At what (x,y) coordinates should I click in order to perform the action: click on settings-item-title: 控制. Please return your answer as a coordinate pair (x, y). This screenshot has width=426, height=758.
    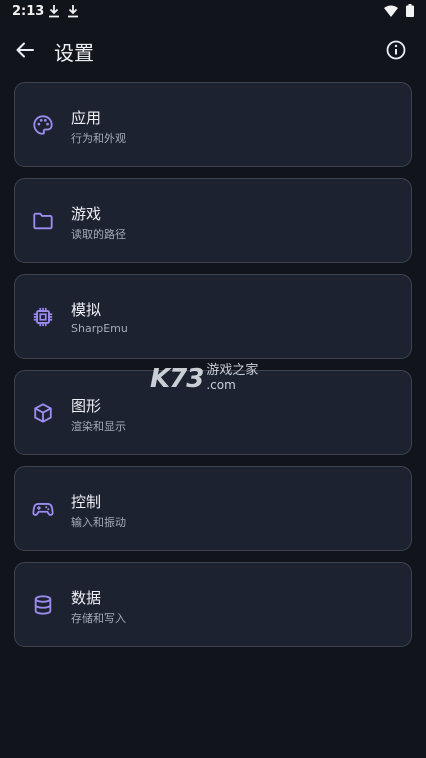
    Looking at the image, I should click on (86, 502).